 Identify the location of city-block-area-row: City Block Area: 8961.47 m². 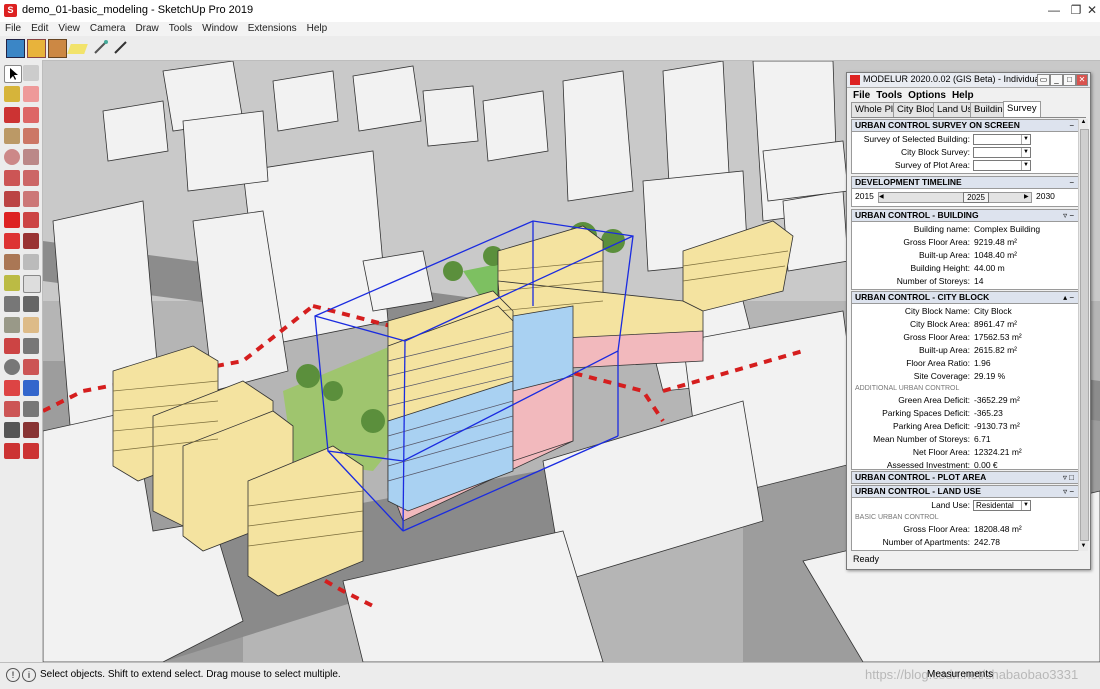
(963, 324).